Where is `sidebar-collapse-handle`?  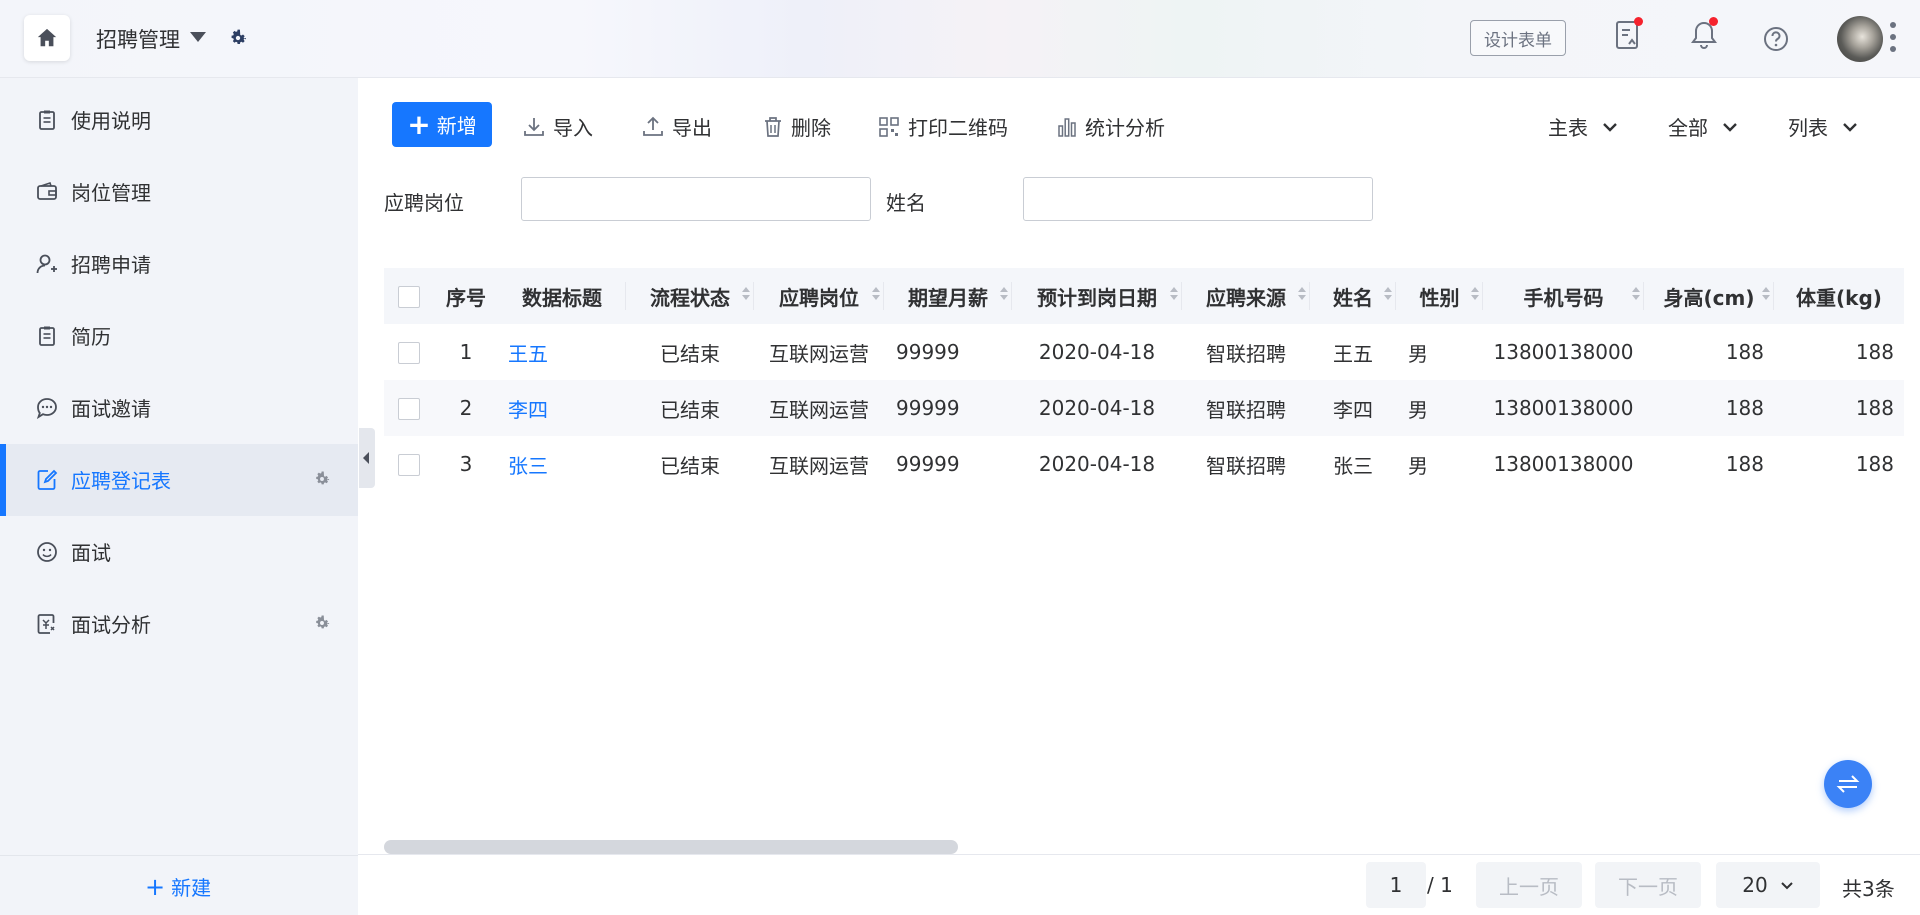 sidebar-collapse-handle is located at coordinates (367, 458).